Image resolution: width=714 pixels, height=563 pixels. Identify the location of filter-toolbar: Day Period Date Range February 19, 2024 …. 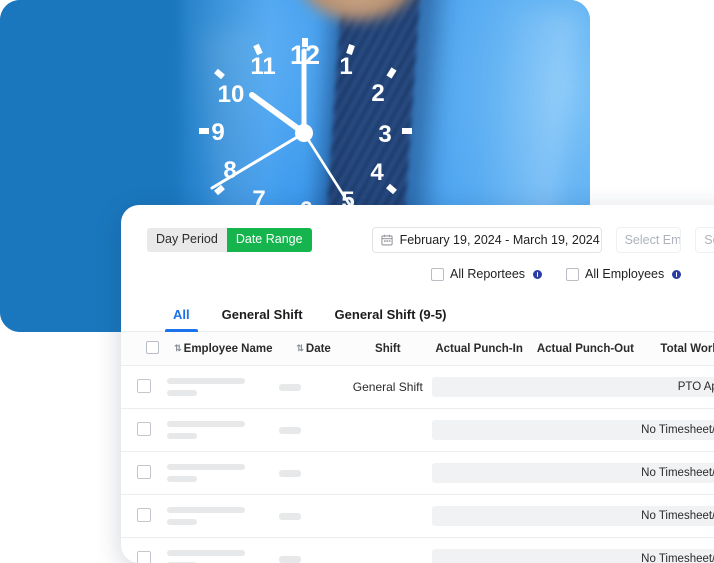
(417, 229).